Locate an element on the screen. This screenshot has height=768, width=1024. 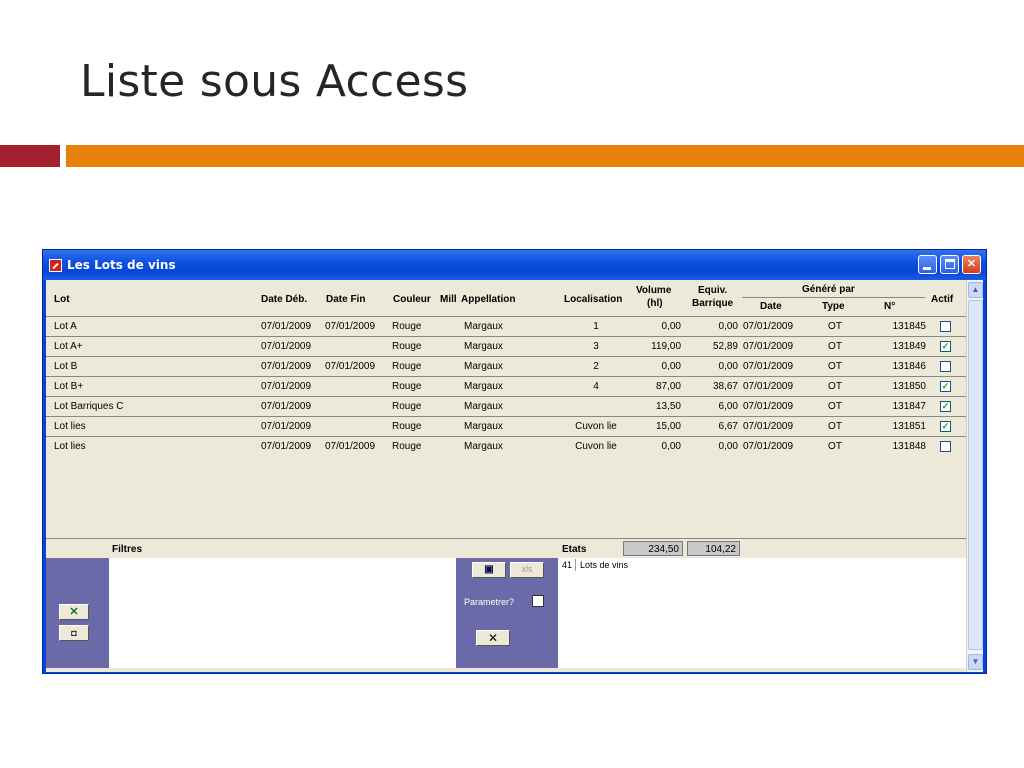
cell-lot: Lot A is located at coordinates (154, 326).